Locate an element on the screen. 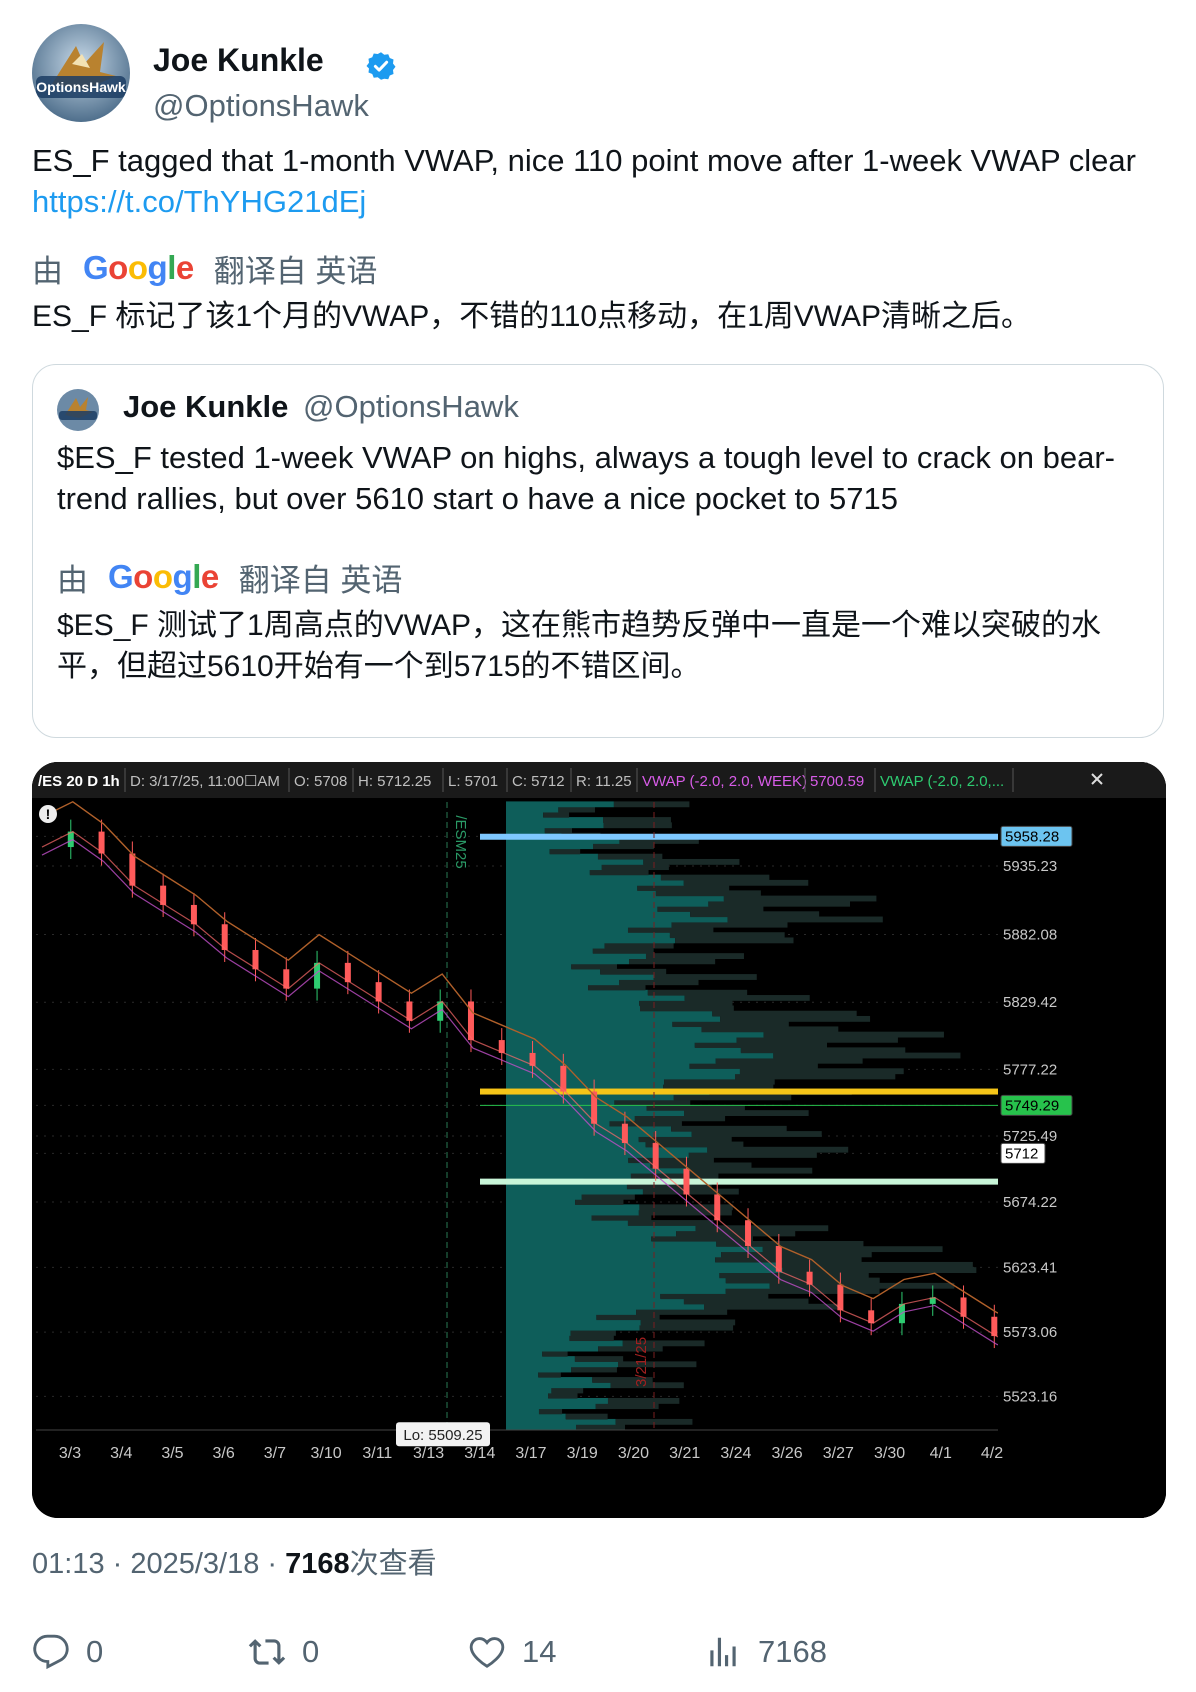  y-tick-label: 5725.49 is located at coordinates (1030, 1136).